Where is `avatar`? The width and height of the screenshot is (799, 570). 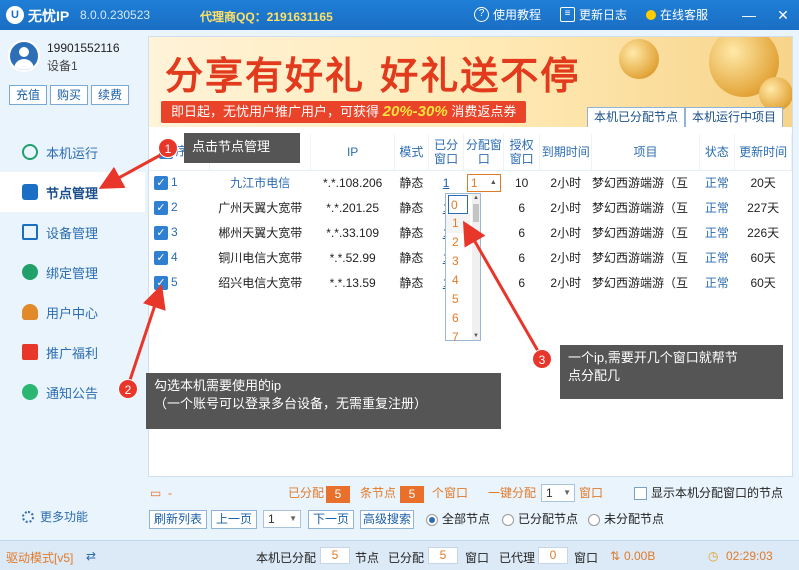
avatar is located at coordinates (24, 56).